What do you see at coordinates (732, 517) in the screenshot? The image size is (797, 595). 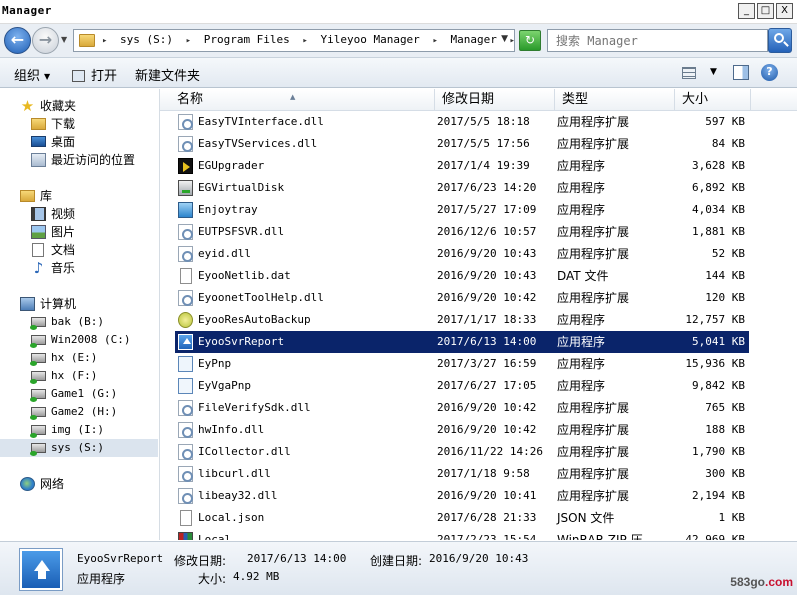 I see `file-size: 1 KB` at bounding box center [732, 517].